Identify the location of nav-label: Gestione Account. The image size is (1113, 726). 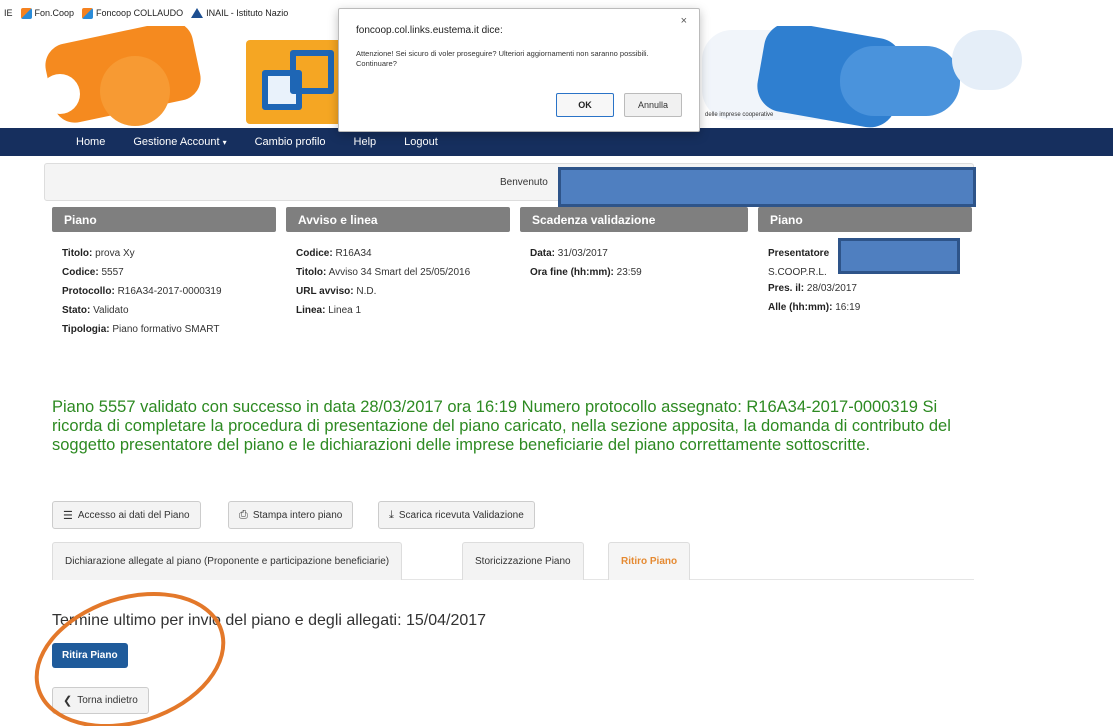
(176, 142).